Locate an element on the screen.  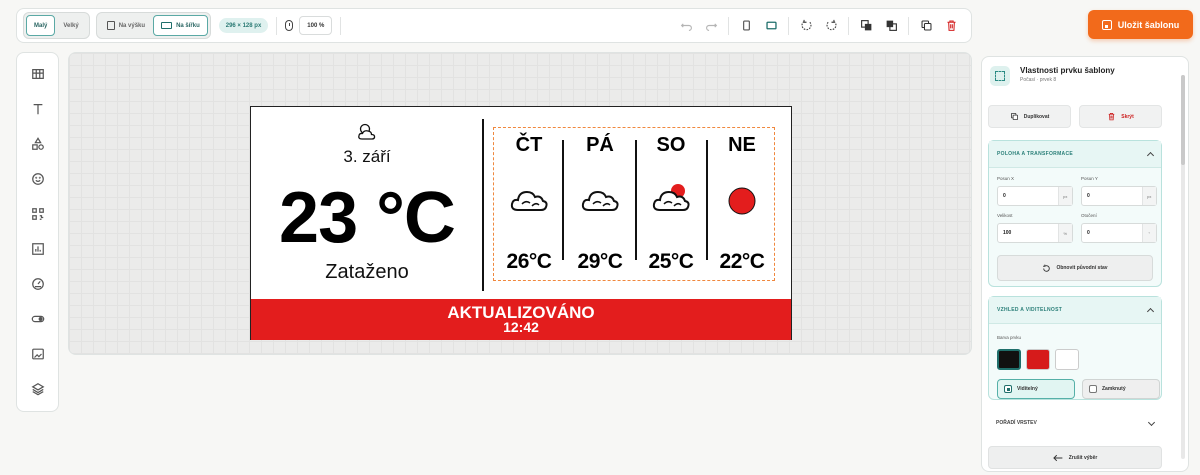
locked-toggle: Zamknutý is located at coordinates (1121, 389).